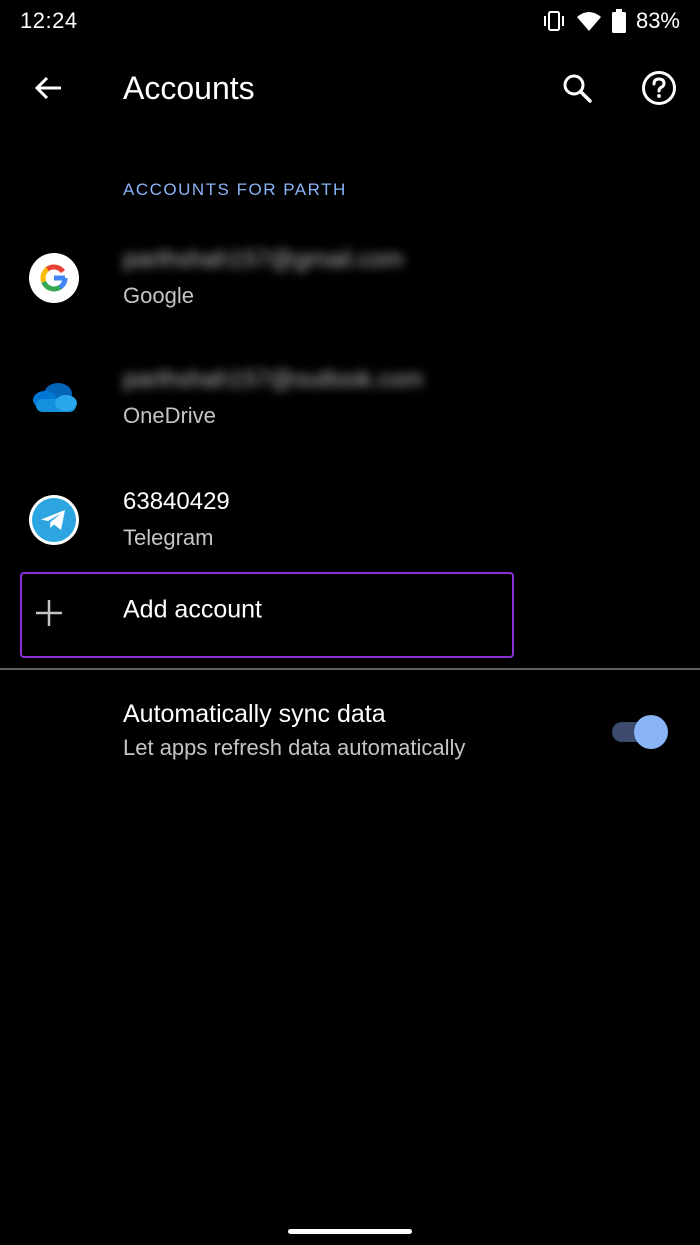 Image resolution: width=700 pixels, height=1245 pixels. Describe the element at coordinates (554, 21) in the screenshot. I see `vibrate-icon` at that location.